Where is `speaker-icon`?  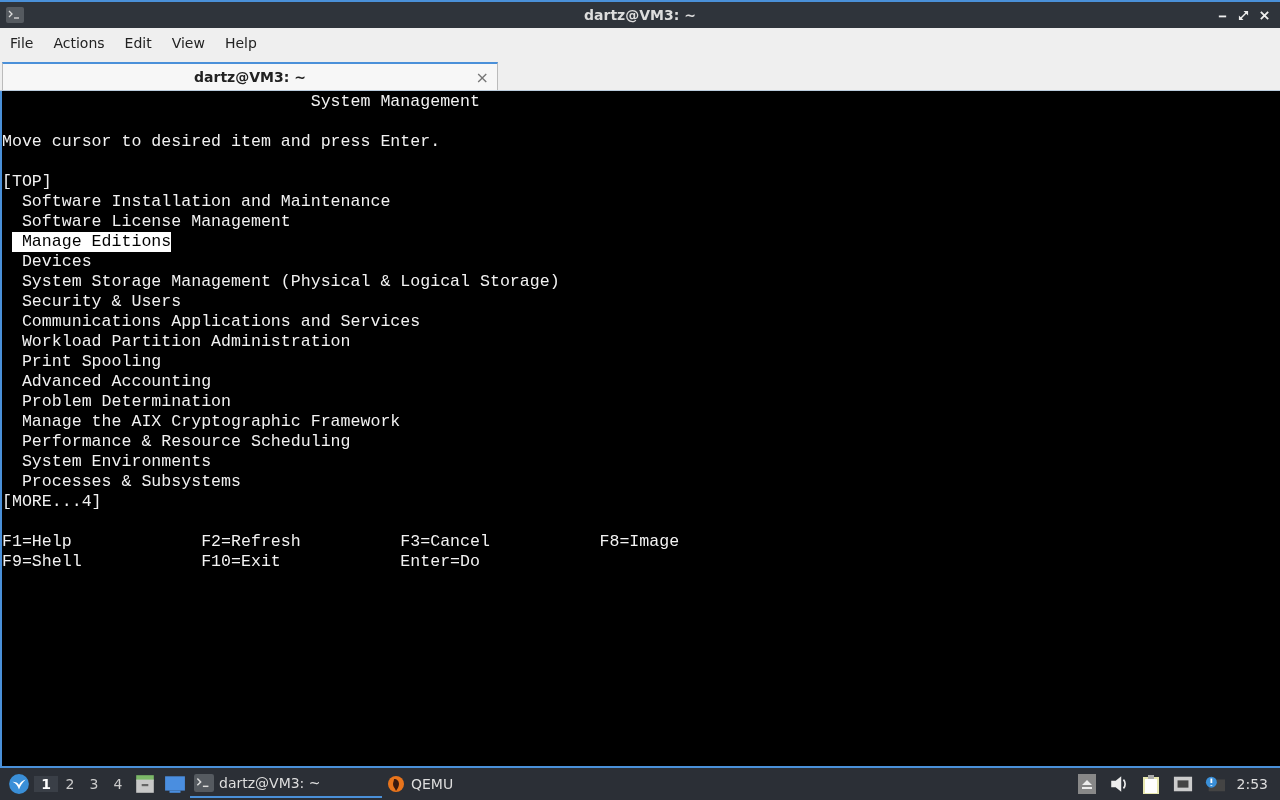
speaker-icon is located at coordinates (1118, 784).